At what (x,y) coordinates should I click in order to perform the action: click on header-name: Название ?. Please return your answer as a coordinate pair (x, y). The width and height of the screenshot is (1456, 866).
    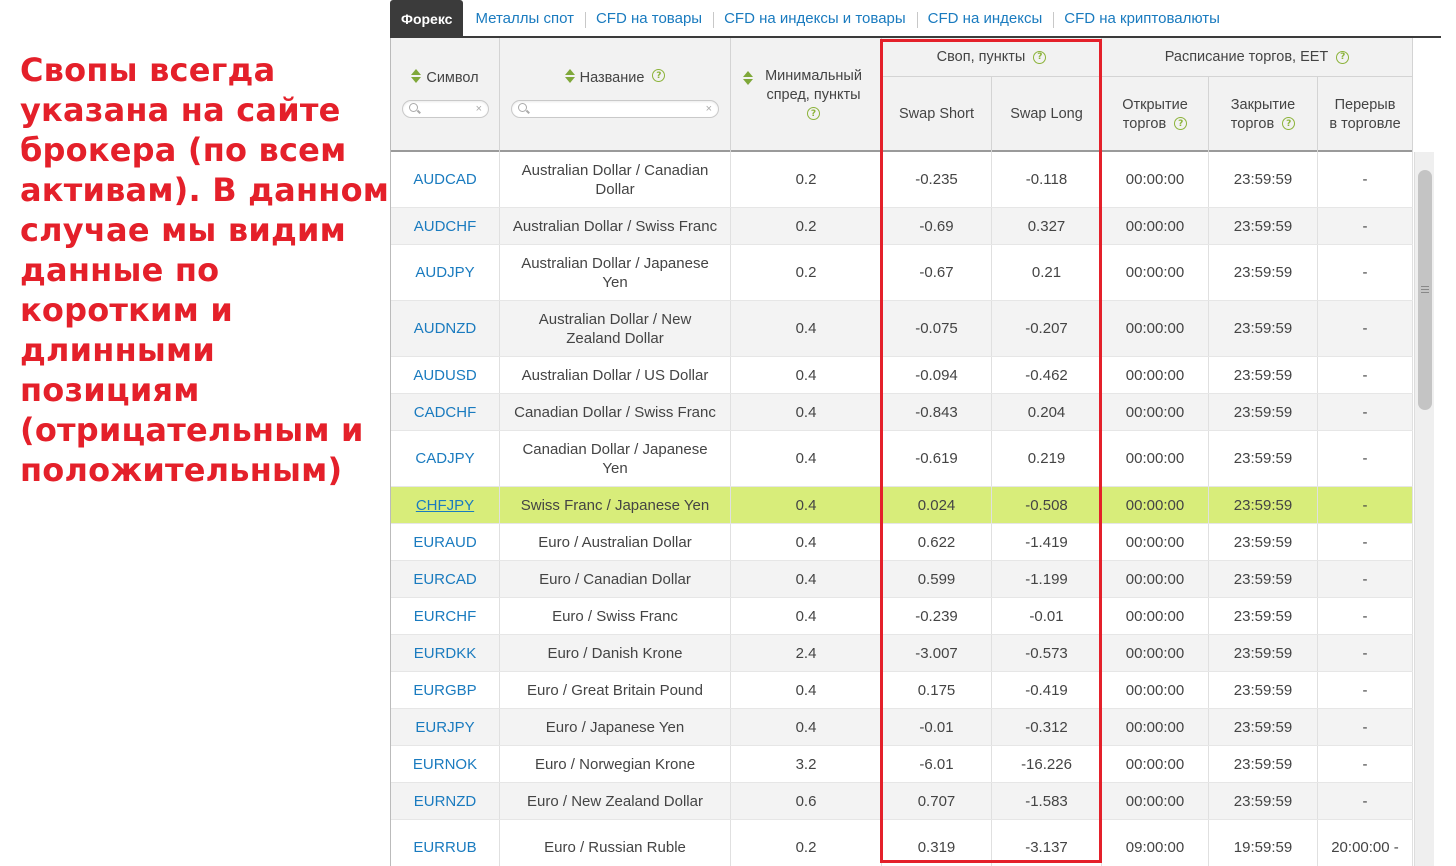
    Looking at the image, I should click on (615, 95).